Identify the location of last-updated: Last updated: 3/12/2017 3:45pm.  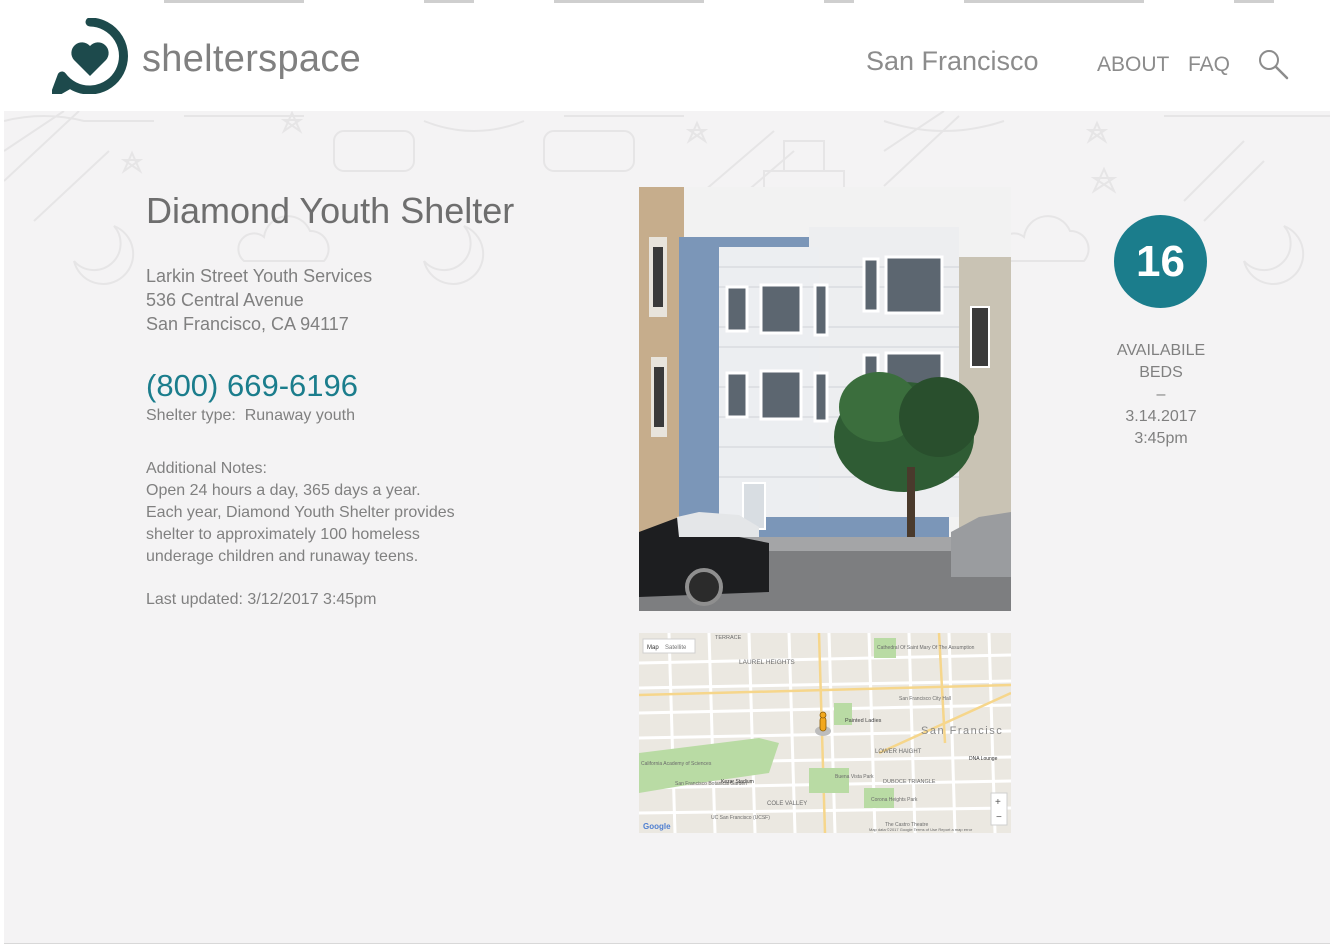
(261, 599).